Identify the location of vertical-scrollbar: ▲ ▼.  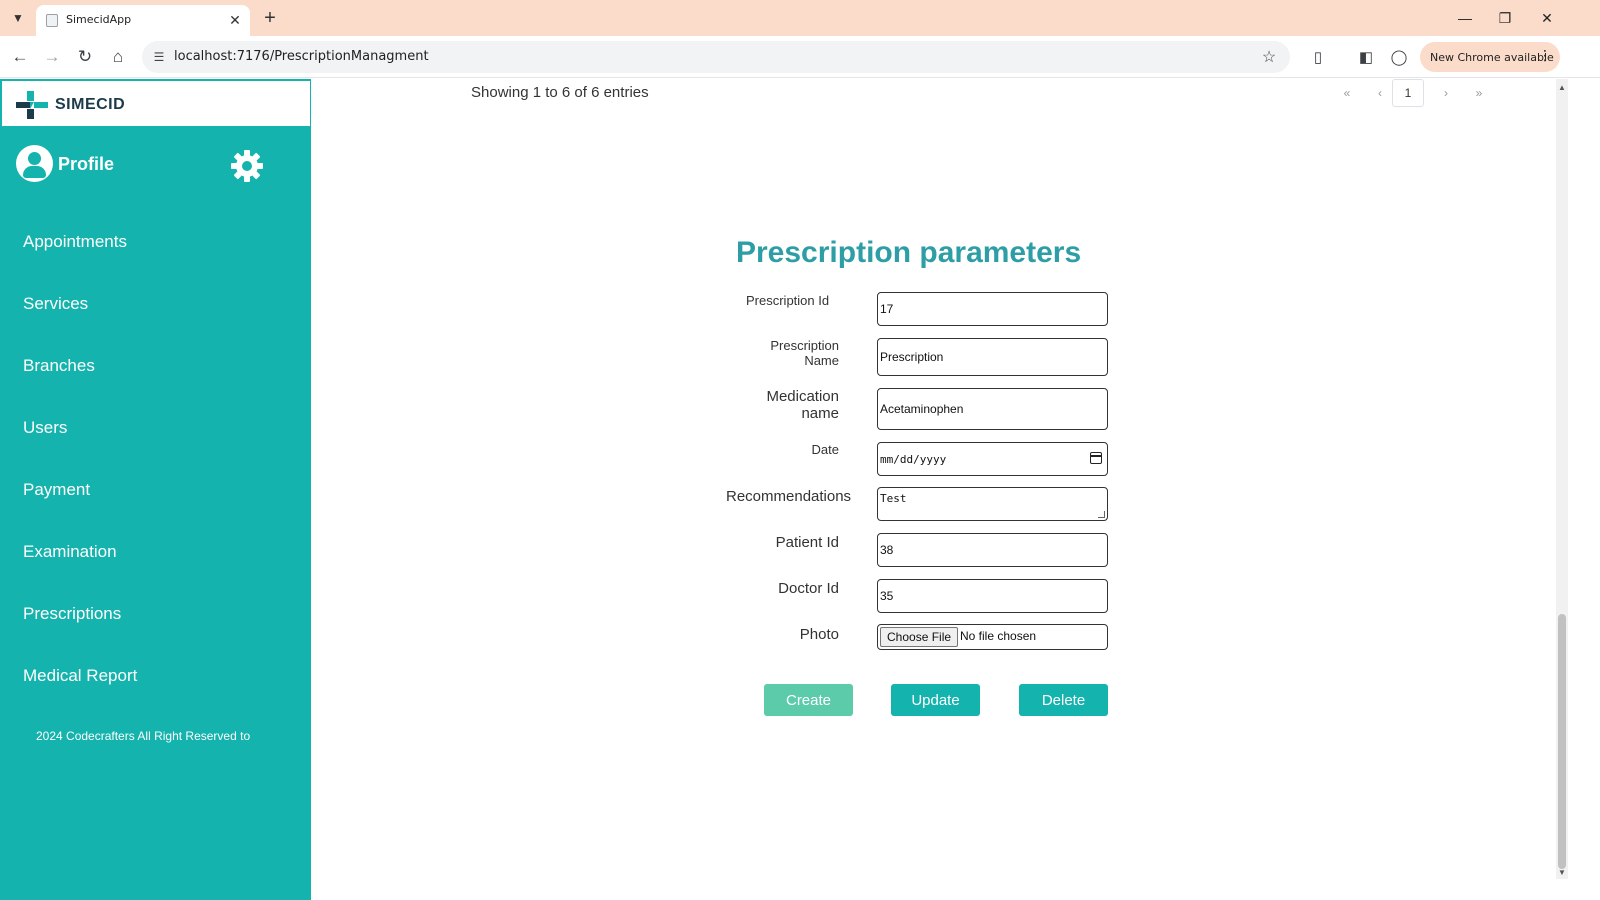
(1562, 479).